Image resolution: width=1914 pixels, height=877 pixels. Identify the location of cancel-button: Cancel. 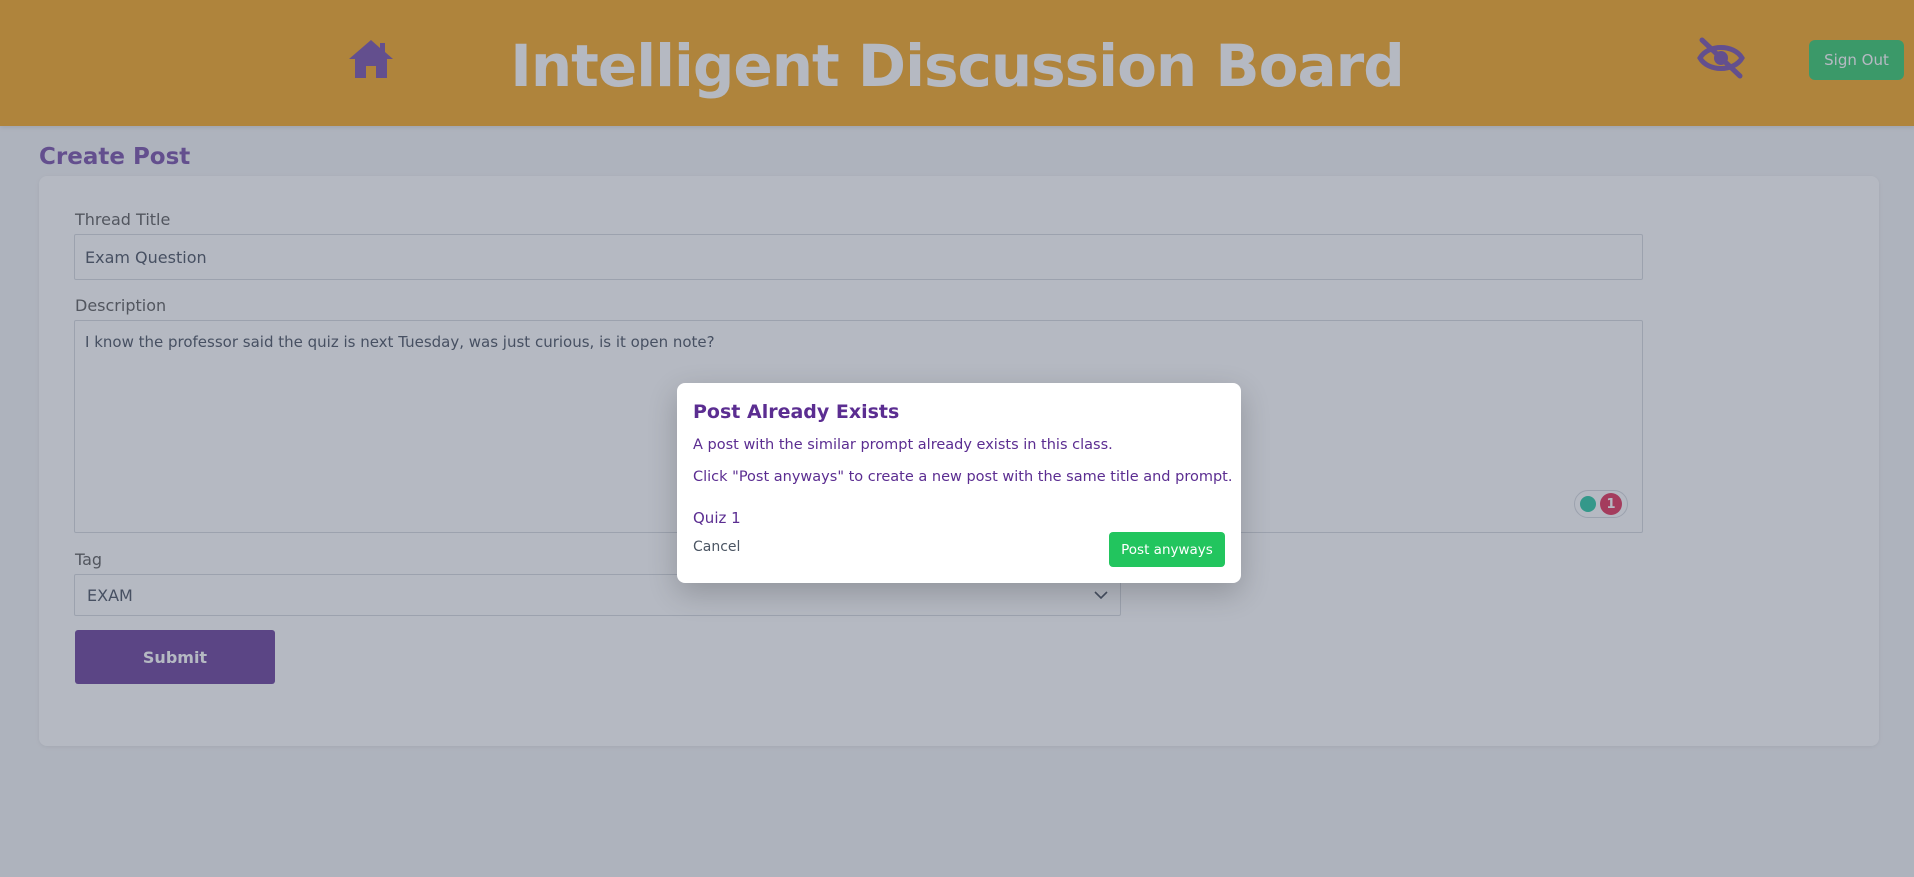
(716, 547).